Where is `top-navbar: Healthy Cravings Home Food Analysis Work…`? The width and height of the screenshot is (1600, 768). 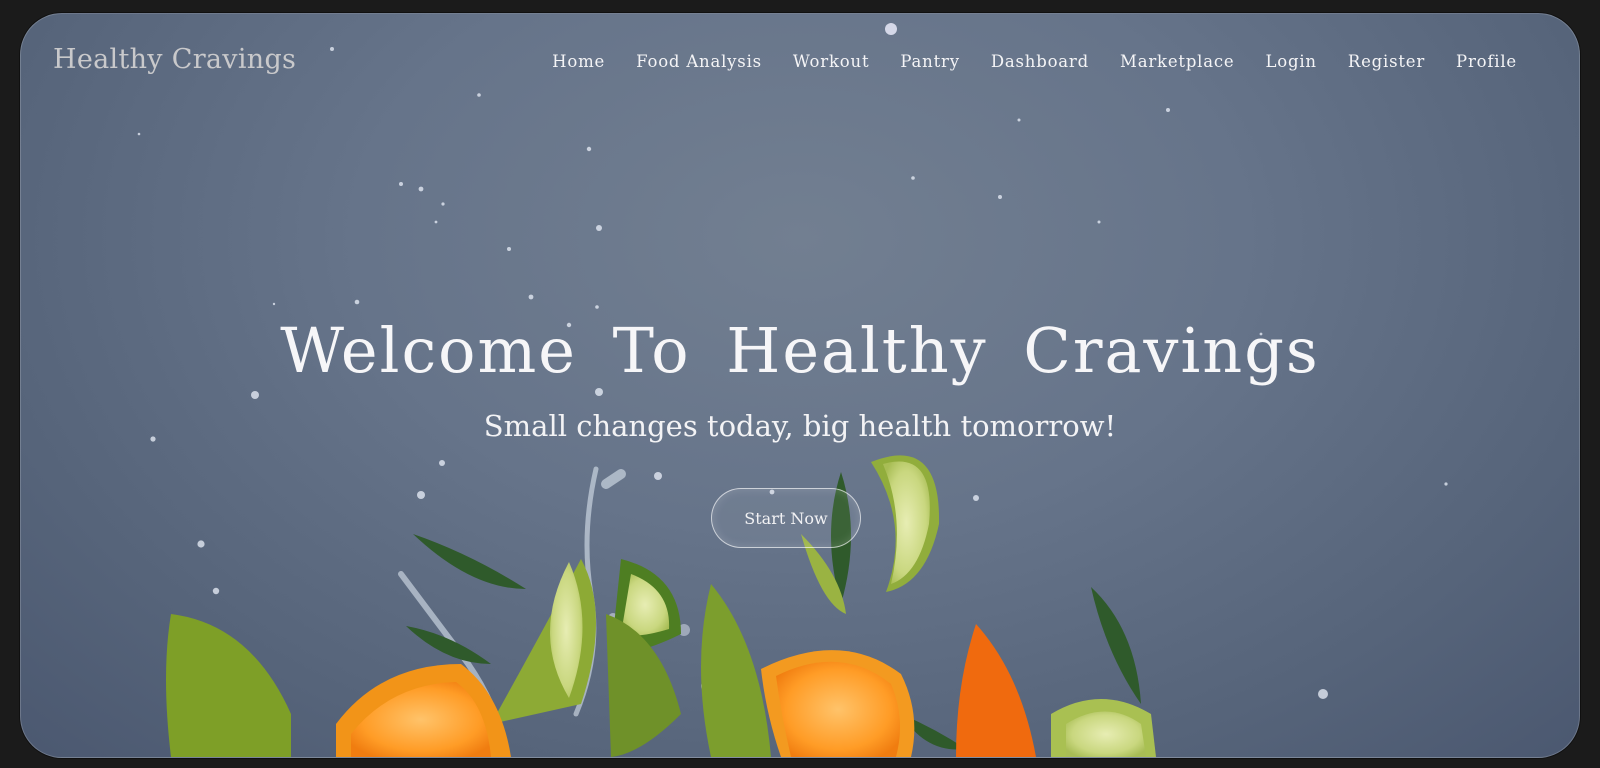
top-navbar: Healthy Cravings Home Food Analysis Work… is located at coordinates (800, 64).